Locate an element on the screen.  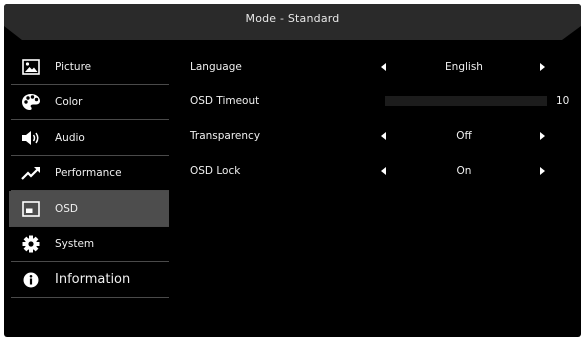
osd-timeout-slider-fill is located at coordinates (393, 101).